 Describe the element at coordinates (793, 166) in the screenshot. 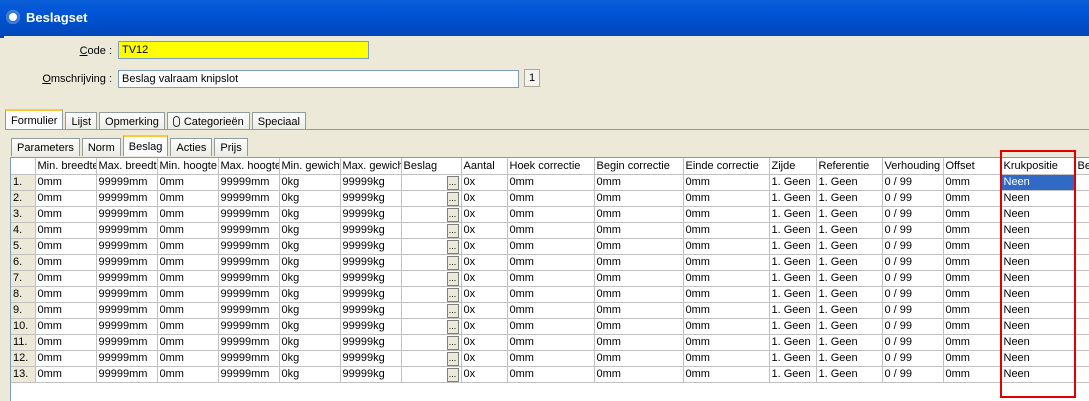

I see `column-header: Zijde` at that location.